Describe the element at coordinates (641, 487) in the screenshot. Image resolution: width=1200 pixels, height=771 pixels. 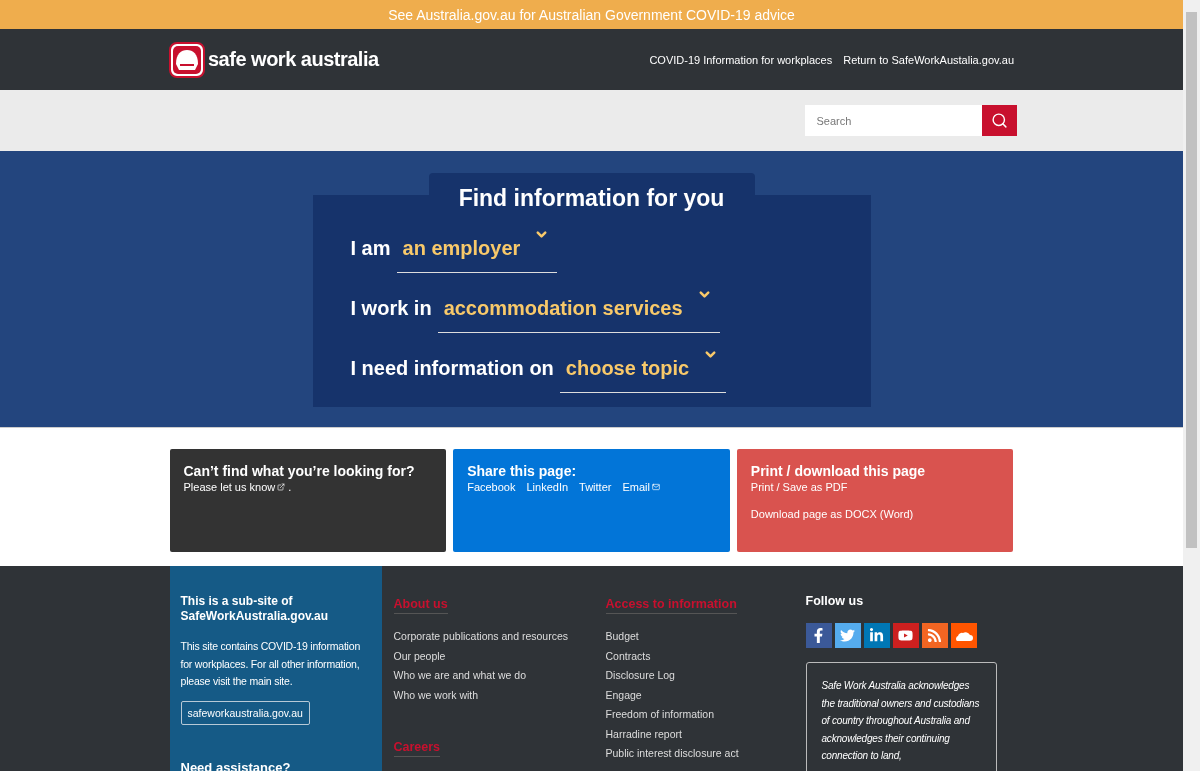
I see `share-link: Email` at that location.